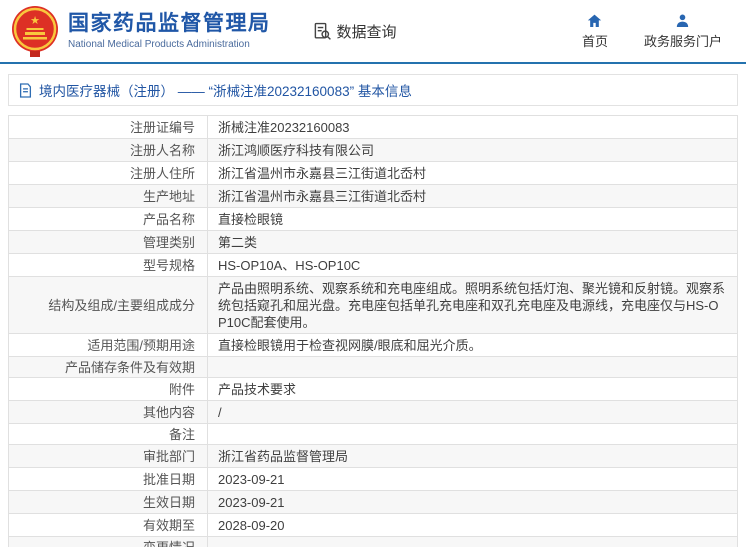  I want to click on table-row: 注册人住所 浙江省温州市永嘉县三江街道北岙村, so click(373, 173).